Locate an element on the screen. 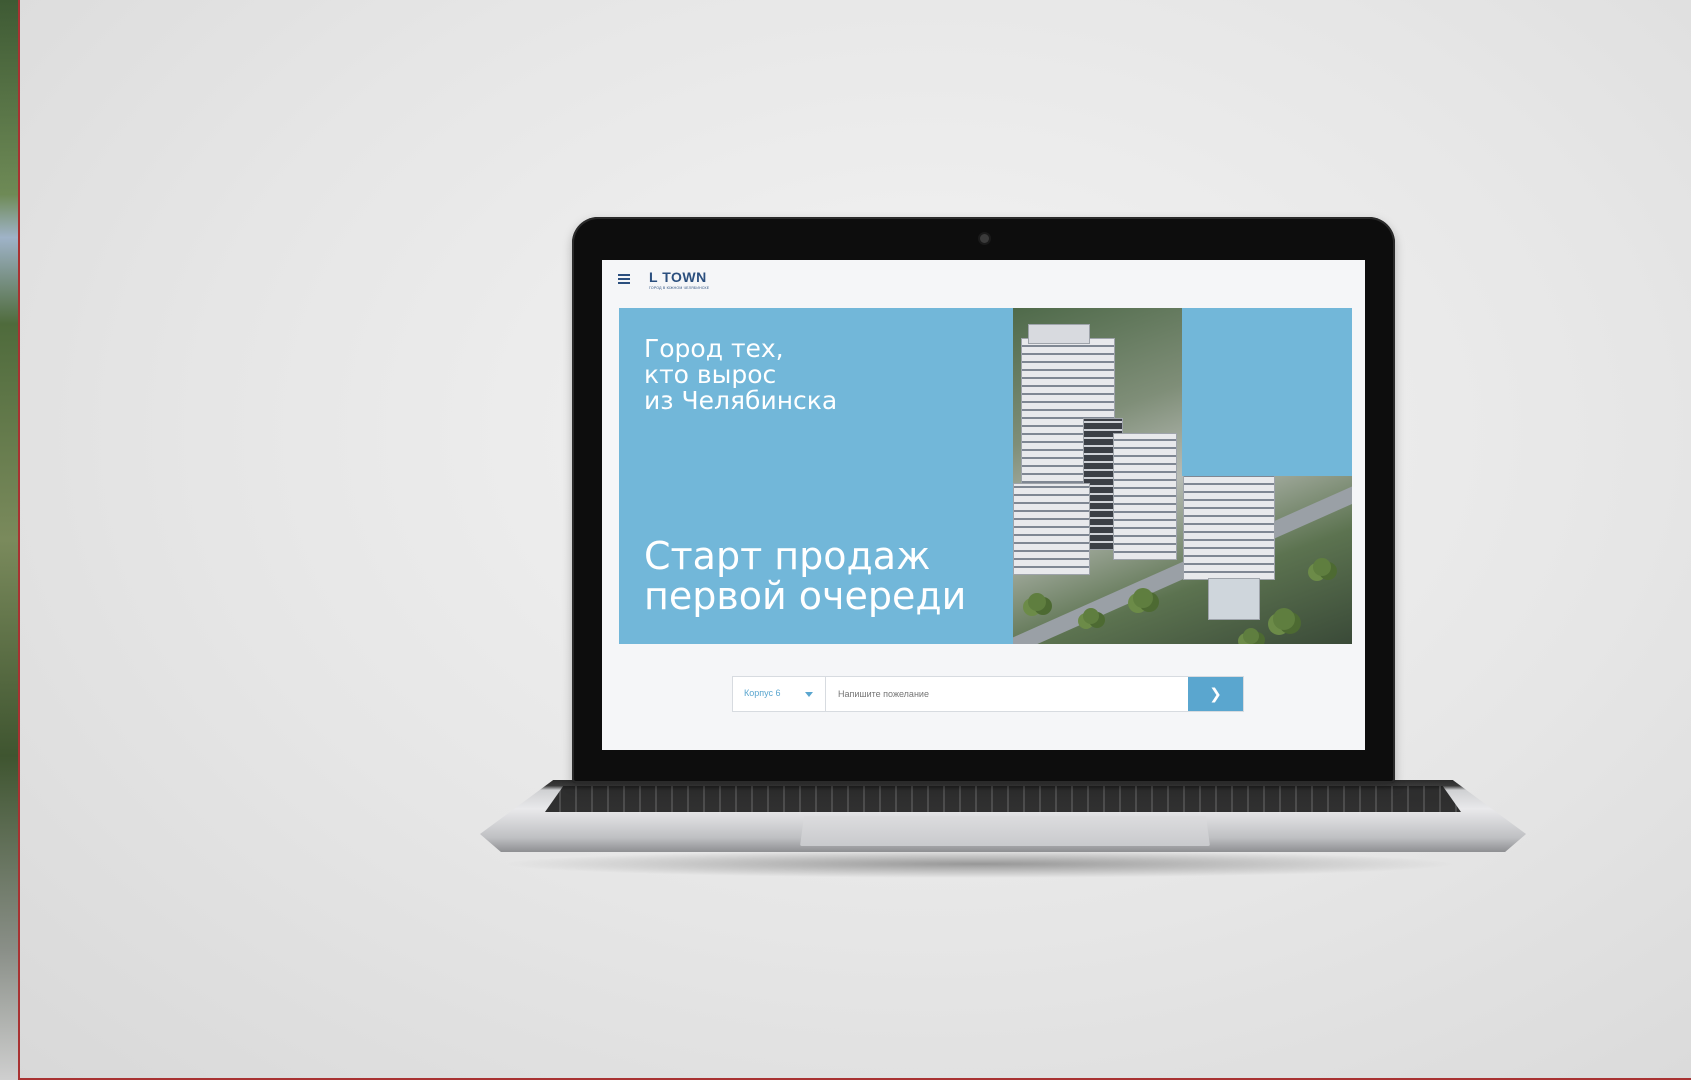 This screenshot has height=1080, width=1691. laptop-touchpad is located at coordinates (1005, 831).